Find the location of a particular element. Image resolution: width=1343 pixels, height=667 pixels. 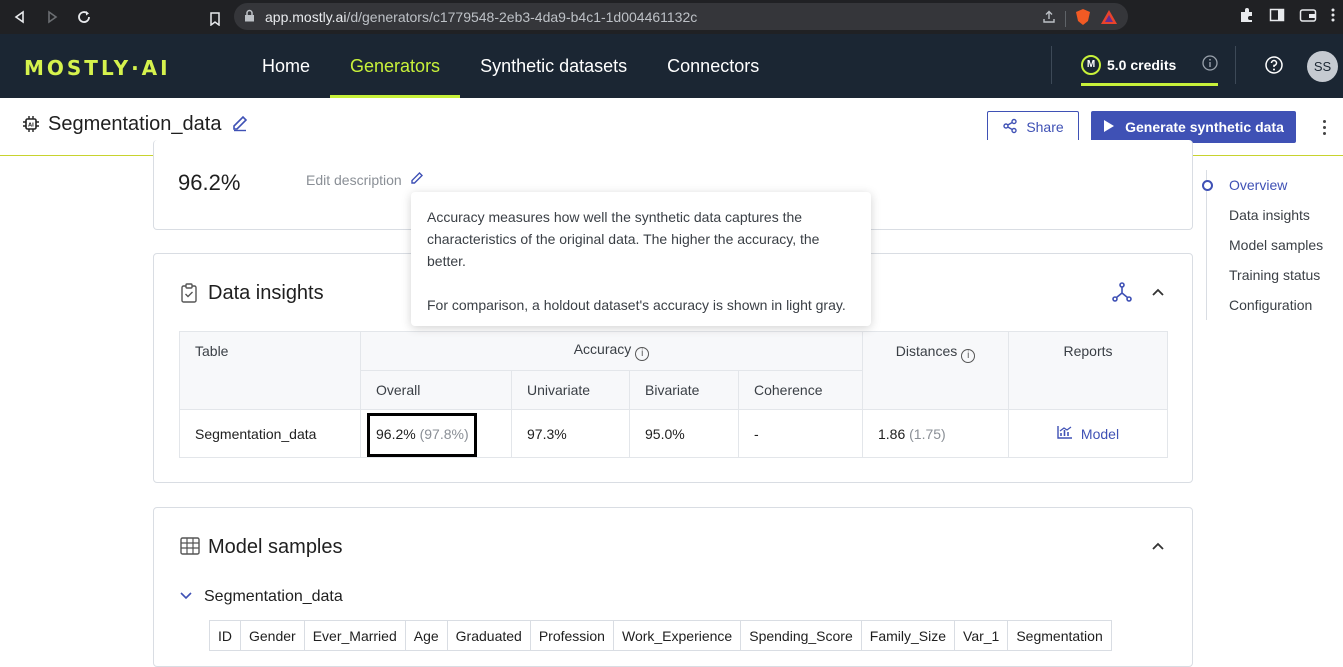

svg-text: AI is located at coordinates (31, 126).